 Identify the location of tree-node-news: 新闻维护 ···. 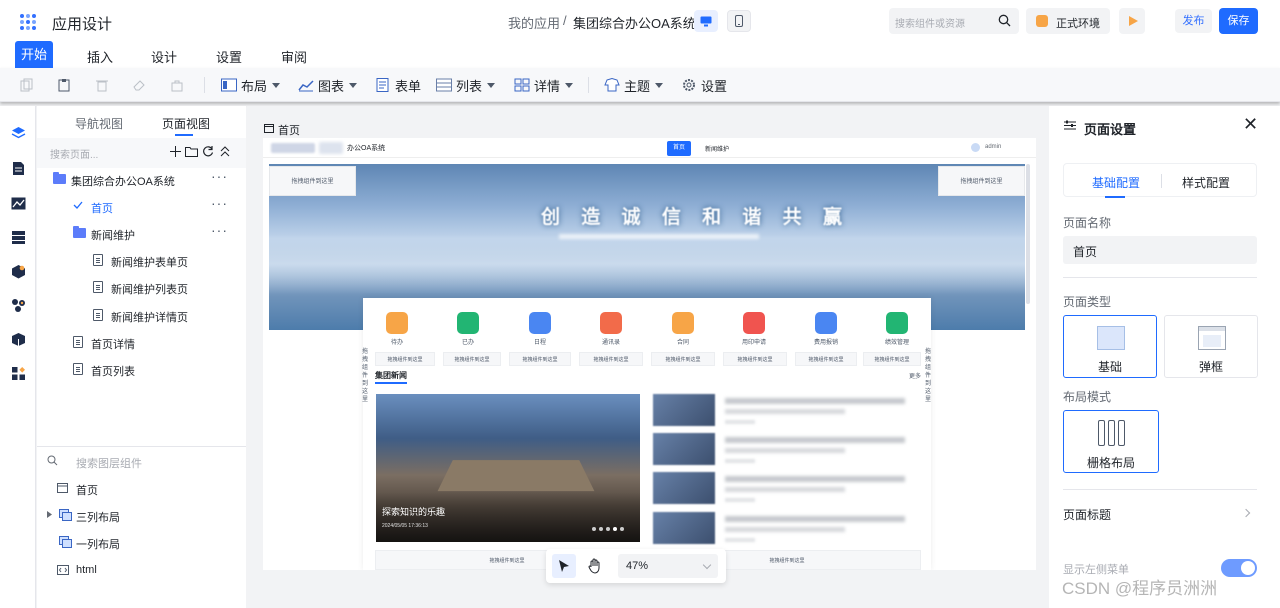
(141, 233).